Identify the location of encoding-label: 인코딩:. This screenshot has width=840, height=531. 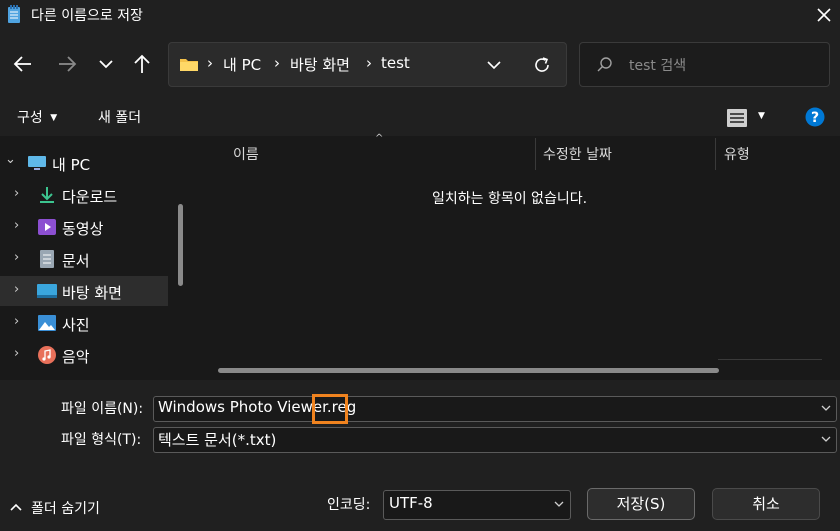
(349, 505).